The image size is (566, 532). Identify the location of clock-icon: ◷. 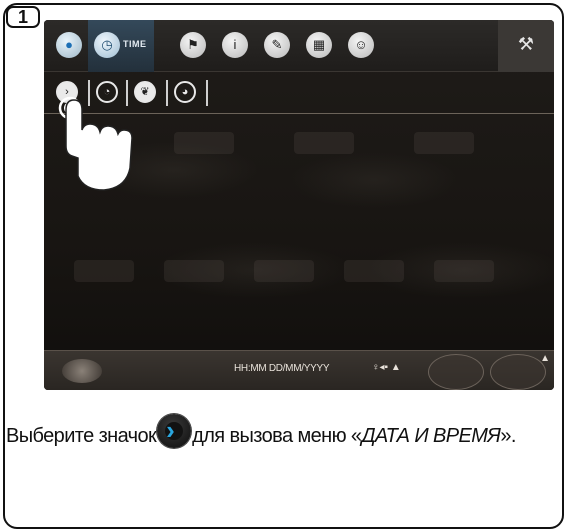
(107, 45).